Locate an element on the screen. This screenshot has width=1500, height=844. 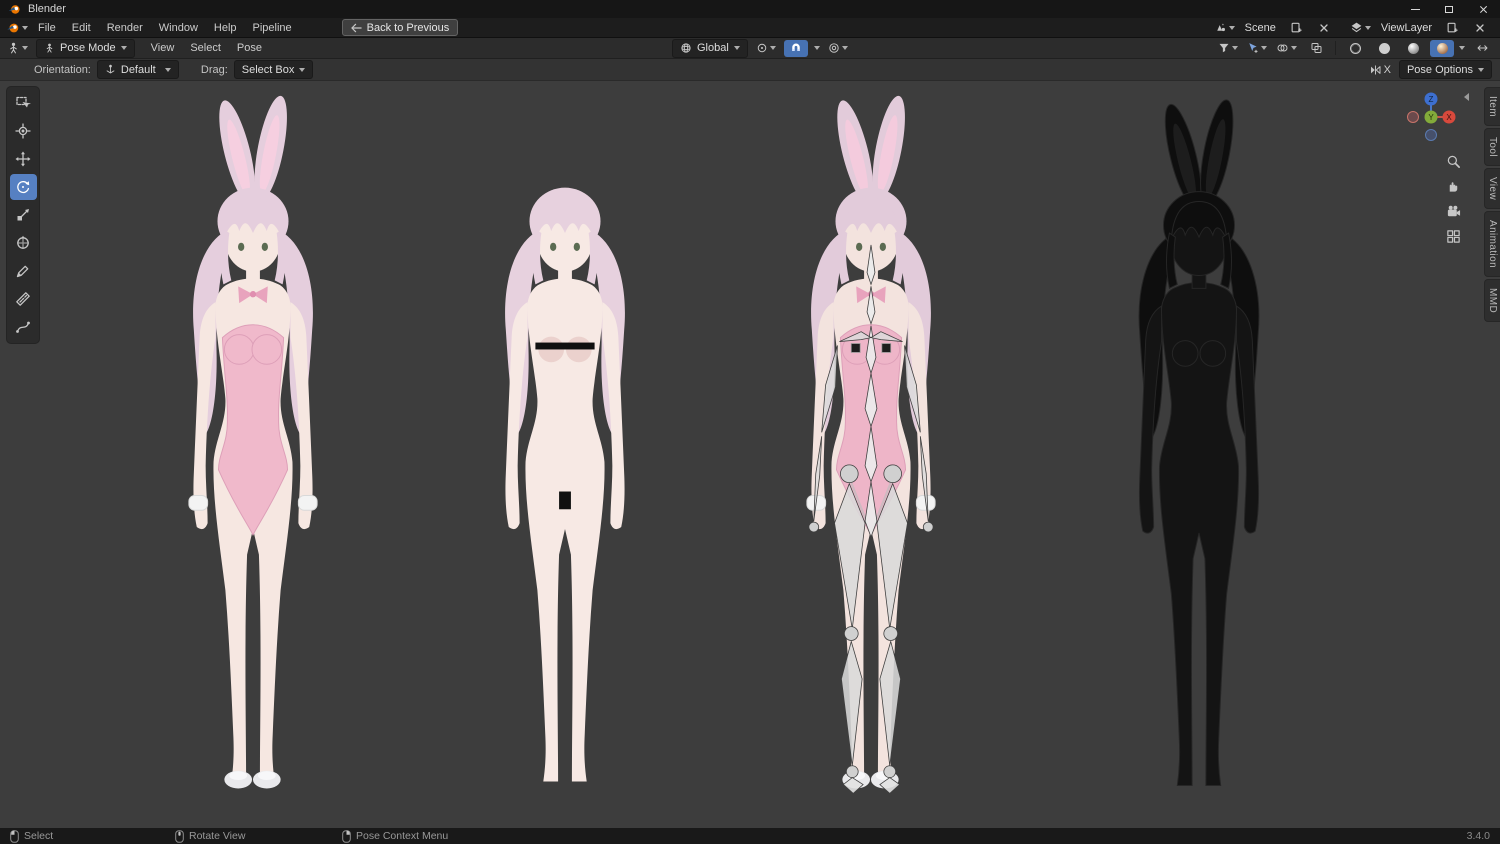
tab-animation: Animation is located at coordinates (1492, 244).